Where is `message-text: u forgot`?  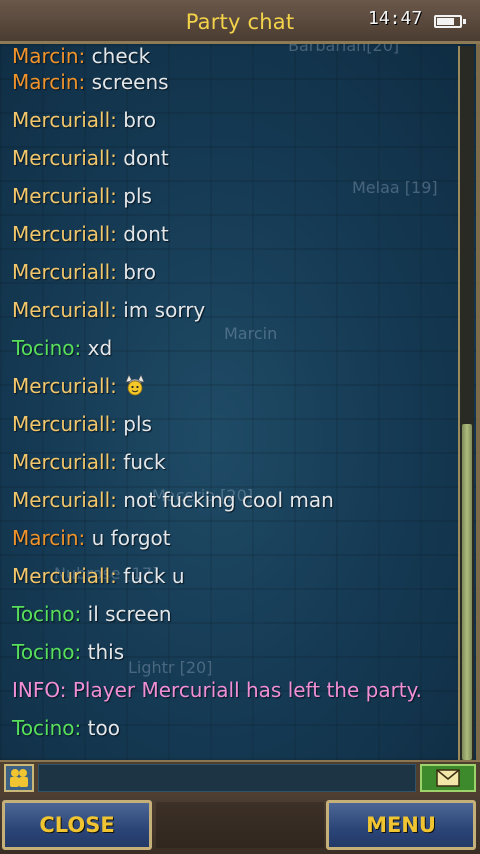 message-text: u forgot is located at coordinates (131, 538).